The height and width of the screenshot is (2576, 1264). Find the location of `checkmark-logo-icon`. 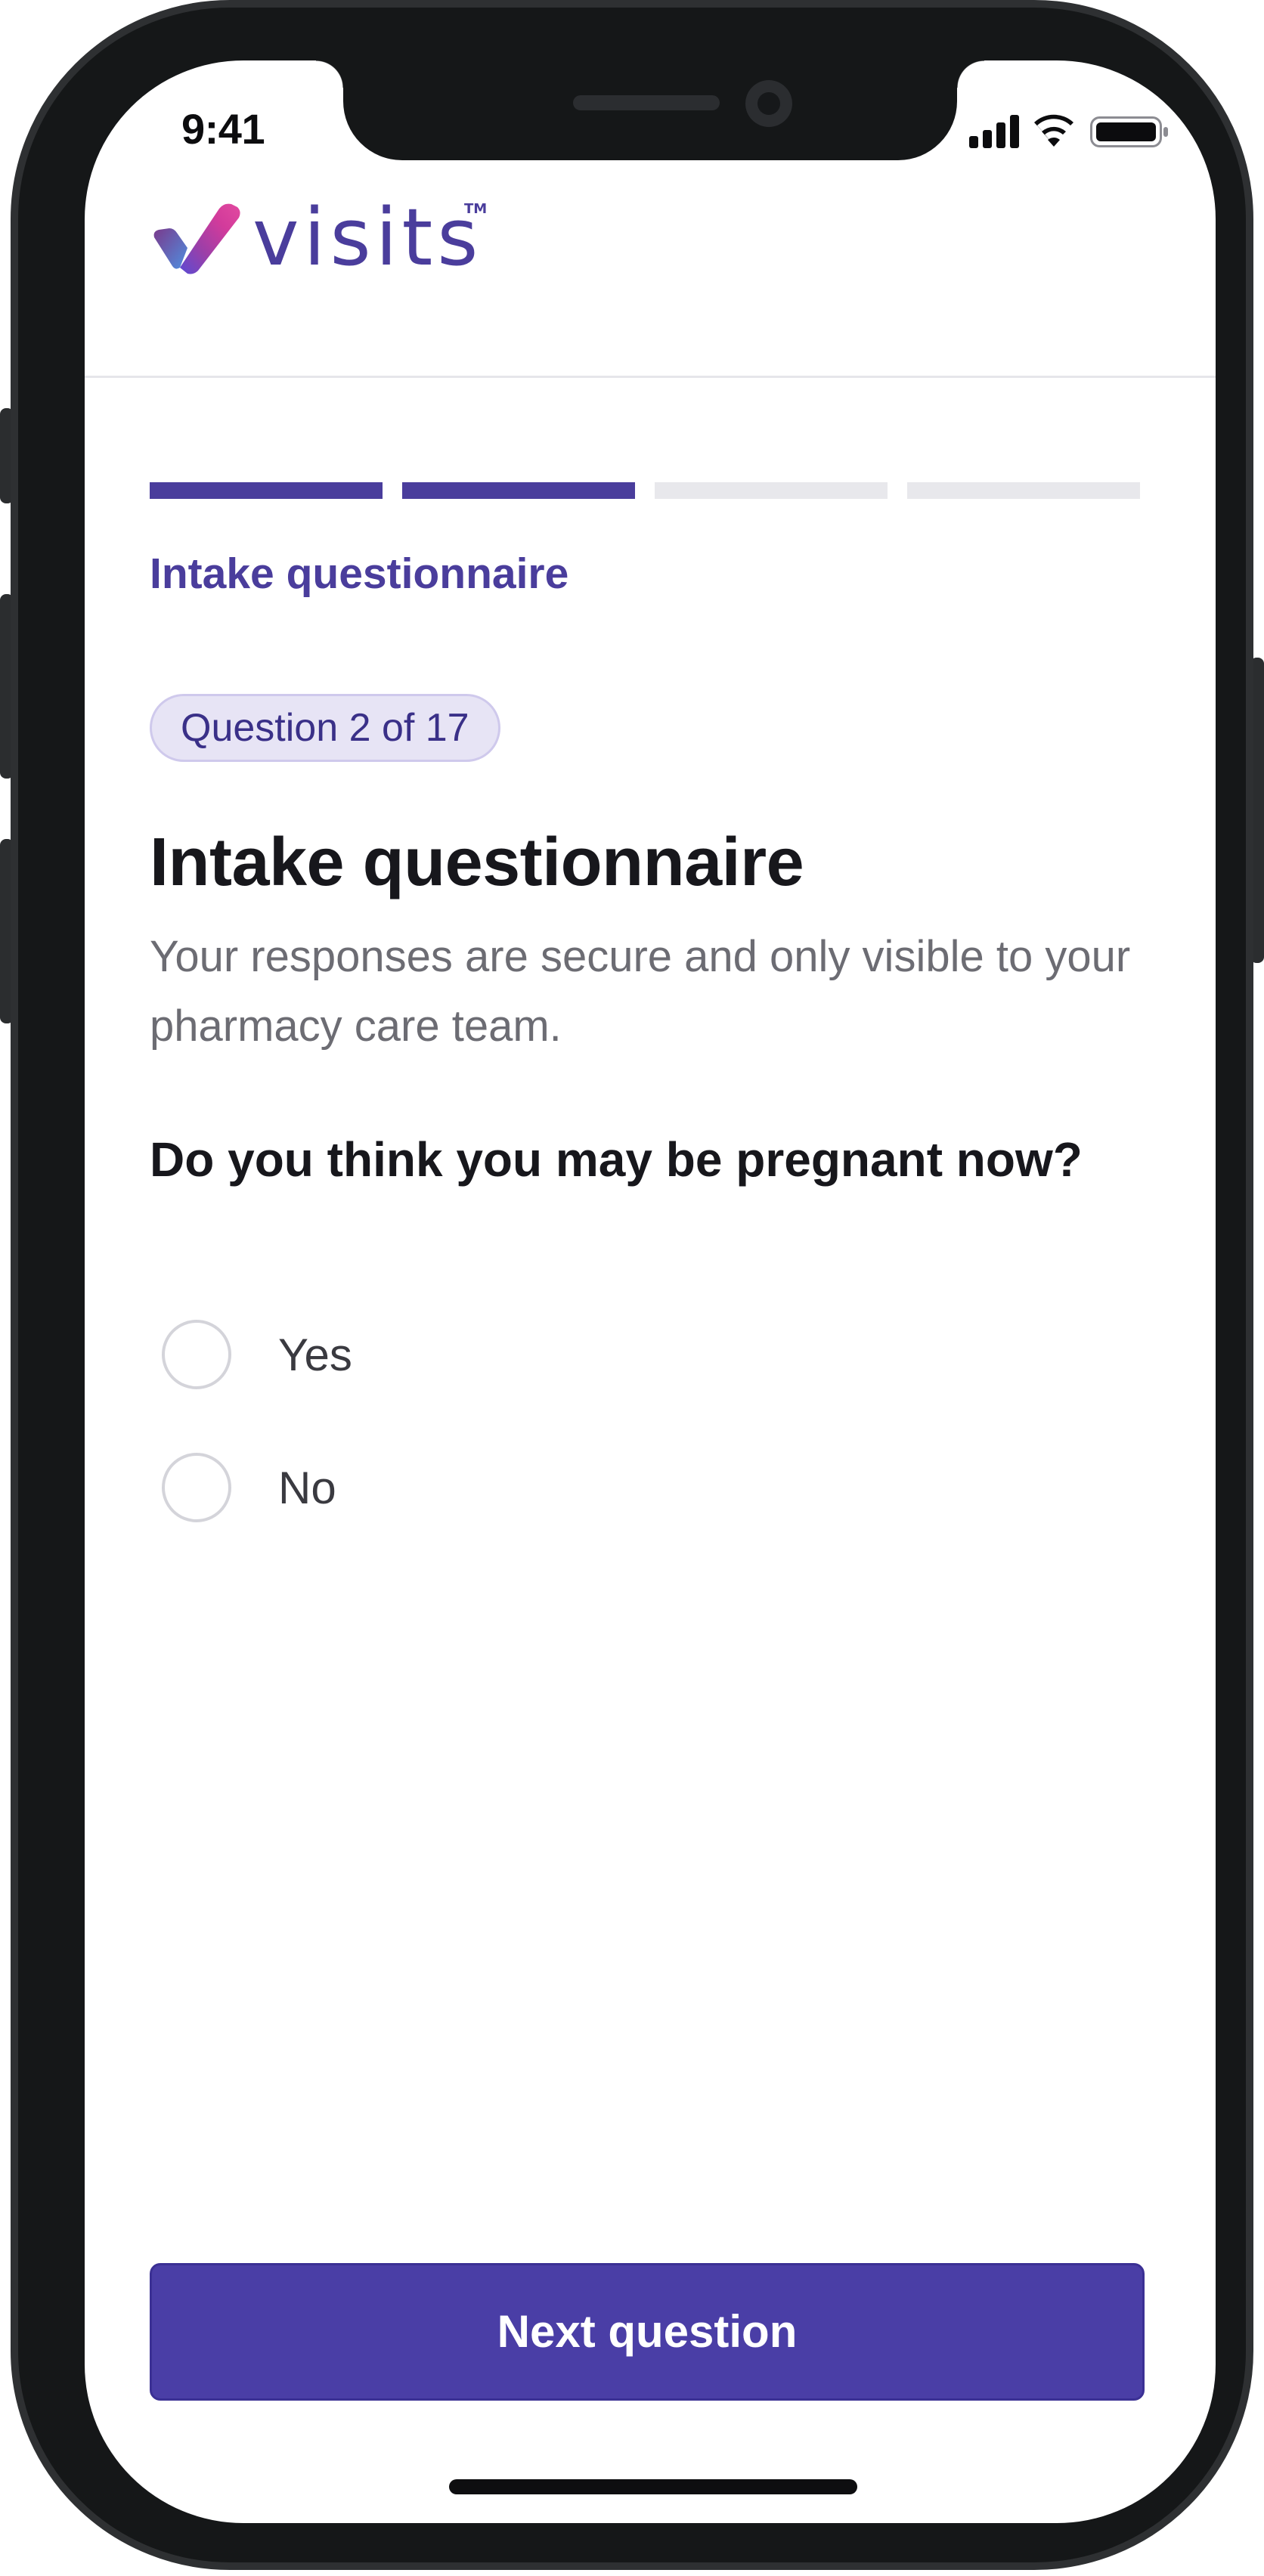

checkmark-logo-icon is located at coordinates (196, 238).